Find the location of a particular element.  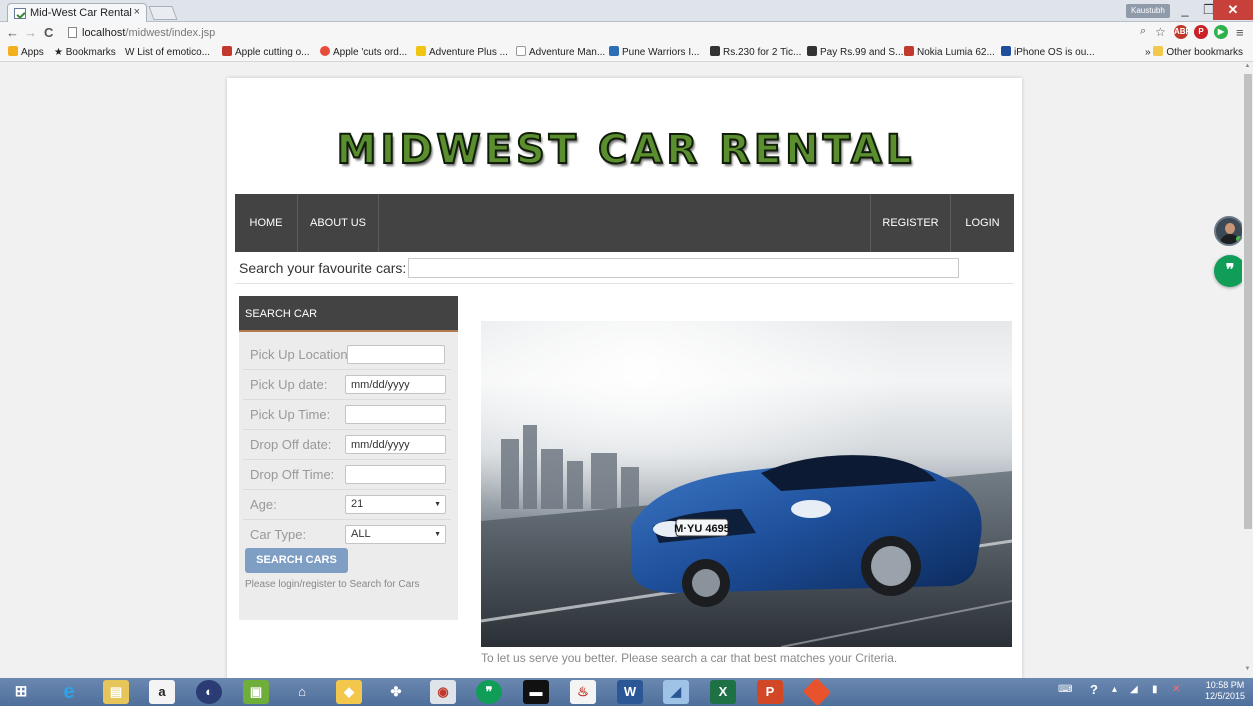

tab-title: Mid-West Car Rental is located at coordinates (81, 13).